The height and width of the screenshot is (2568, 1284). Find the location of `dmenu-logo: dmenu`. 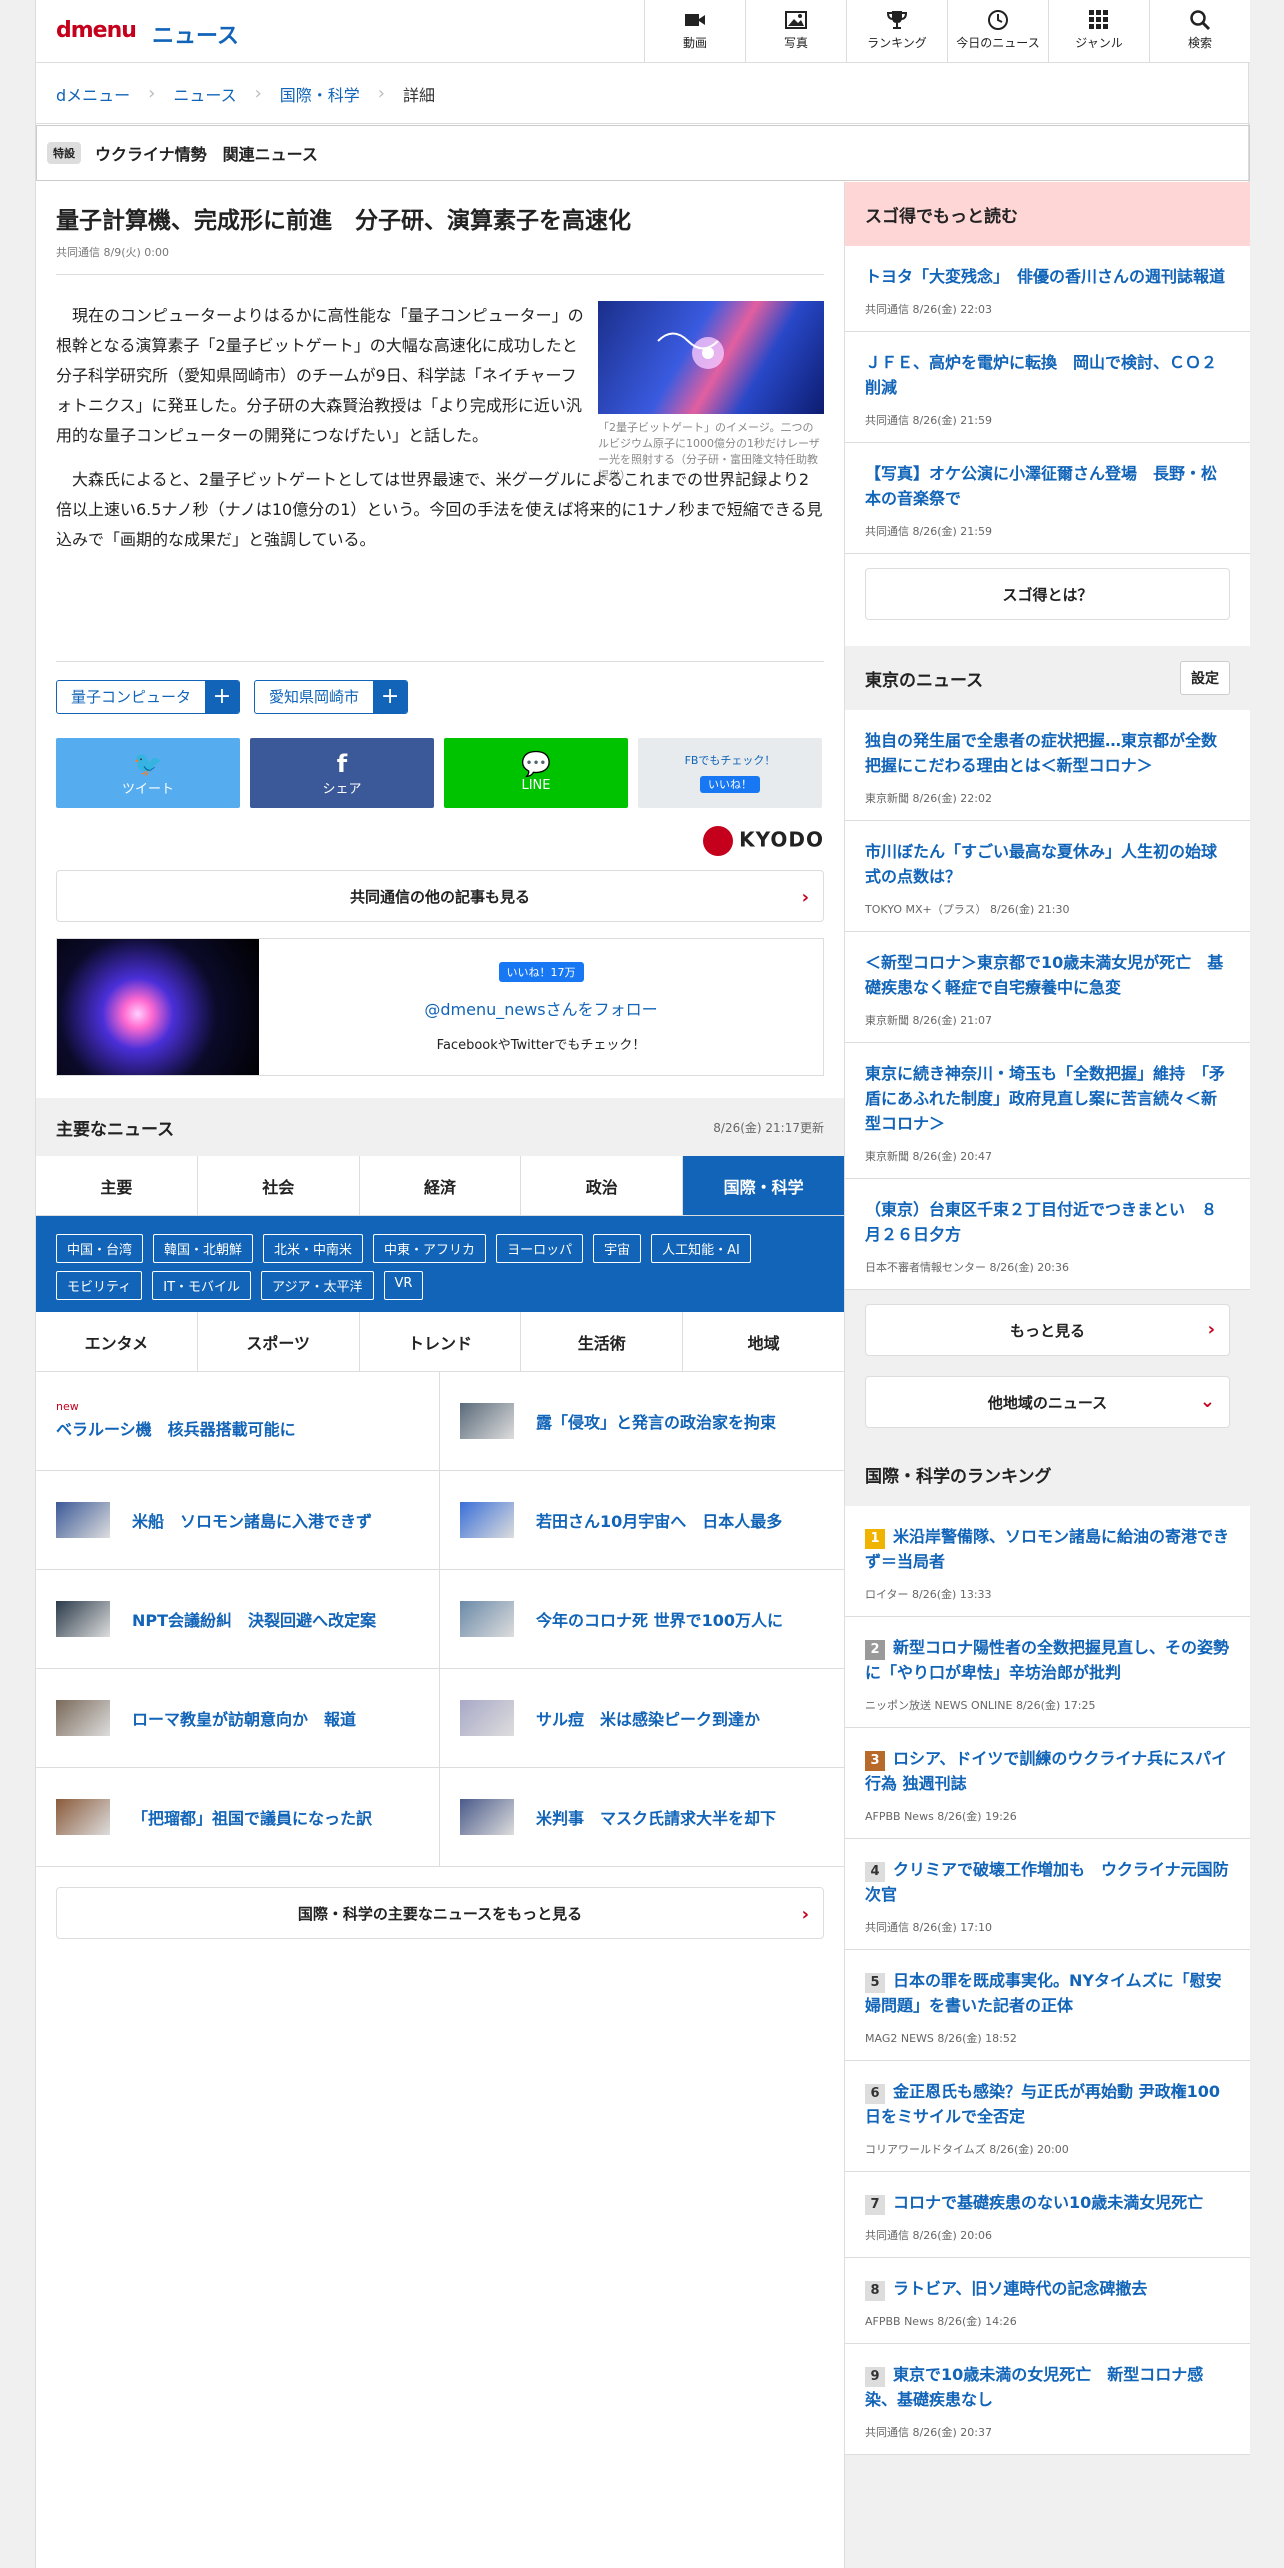

dmenu-logo: dmenu is located at coordinates (96, 30).